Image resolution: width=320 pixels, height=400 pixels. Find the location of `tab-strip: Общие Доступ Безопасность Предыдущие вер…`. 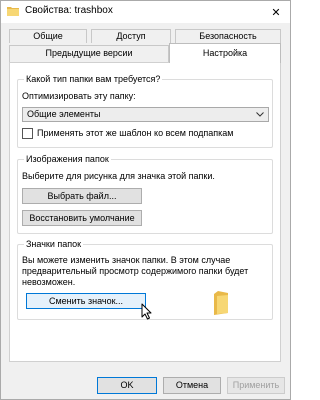

tab-strip: Общие Доступ Безопасность Предыдущие вер… is located at coordinates (145, 46).